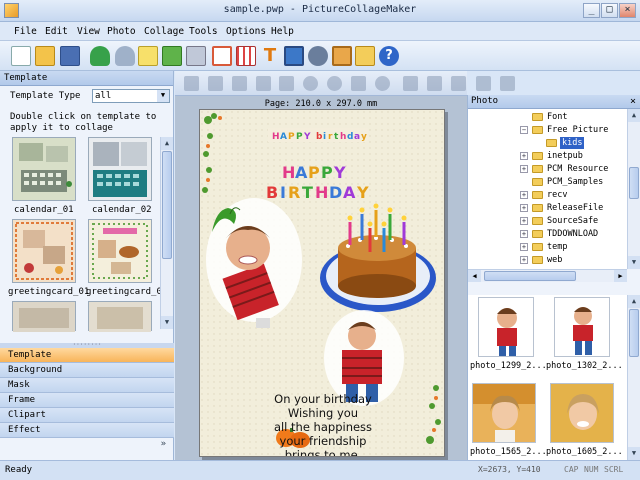  I want to click on bring-front-icon, so click(191, 83).